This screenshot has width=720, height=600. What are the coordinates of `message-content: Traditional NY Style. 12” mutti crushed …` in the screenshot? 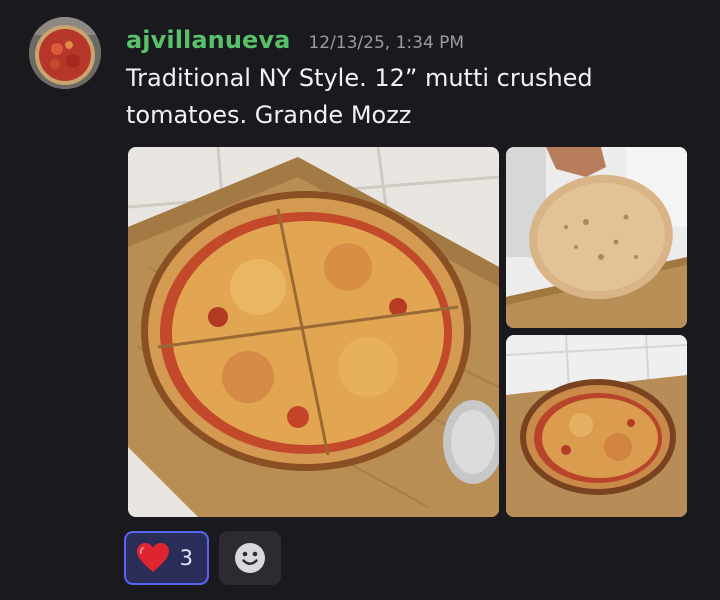 It's located at (406, 97).